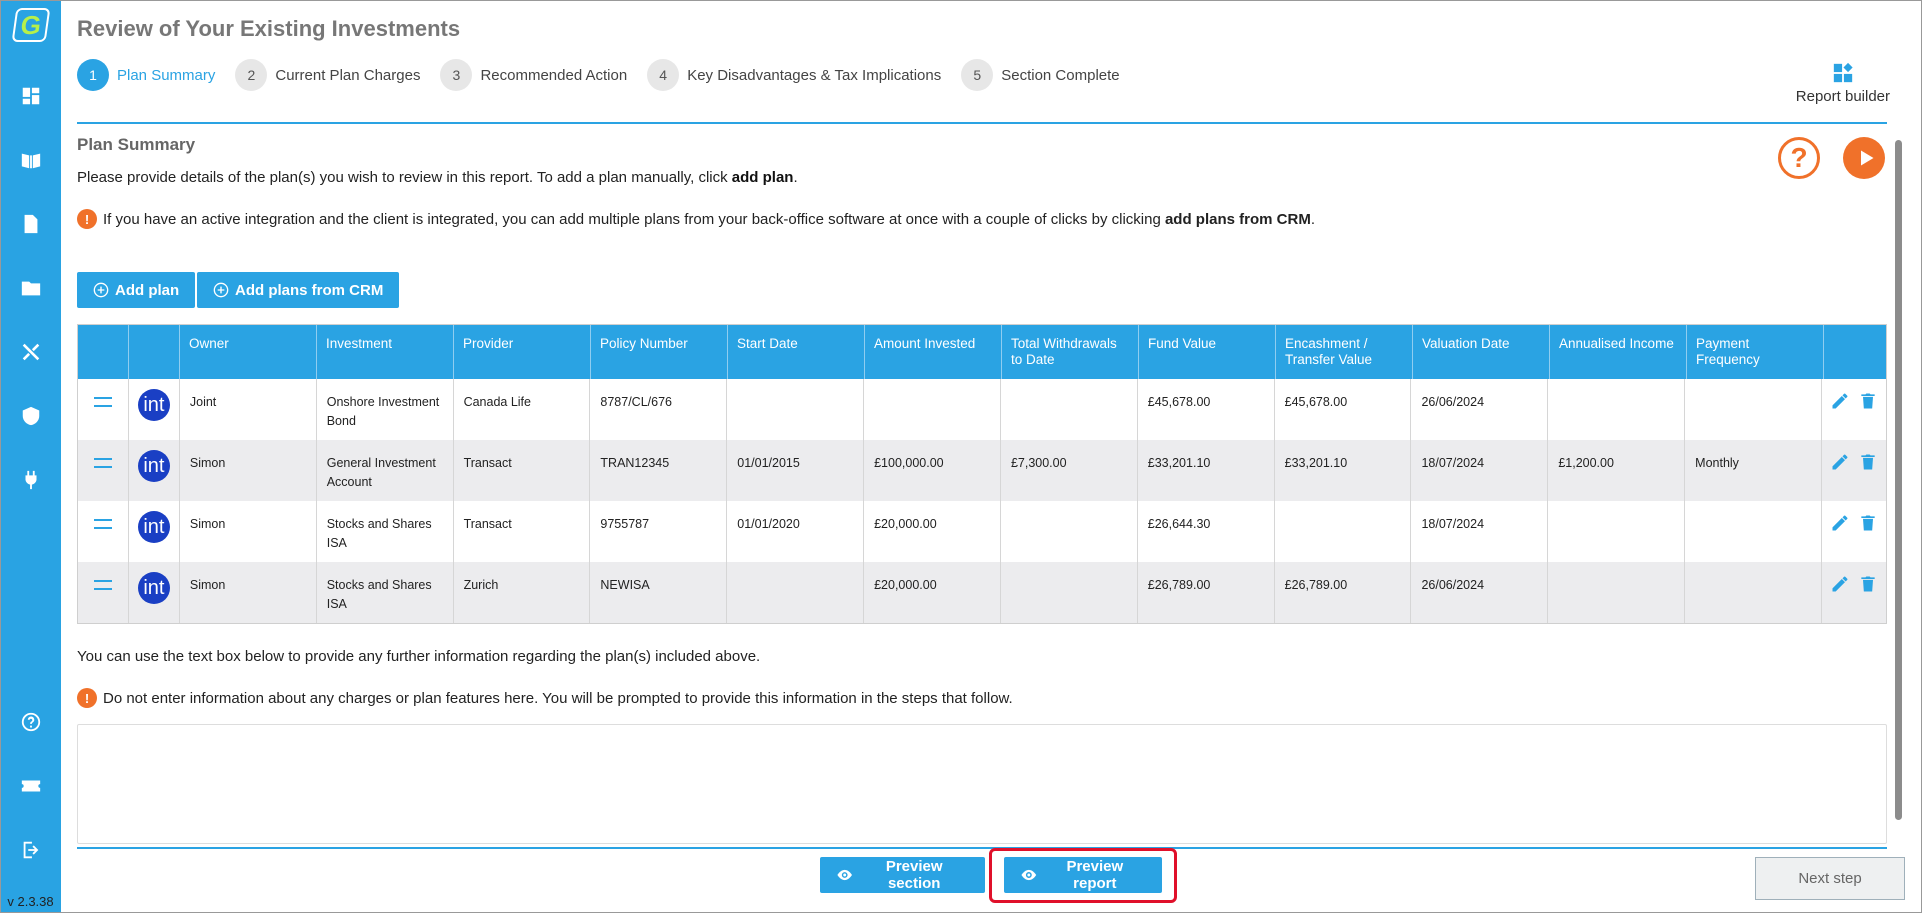 The width and height of the screenshot is (1922, 913). What do you see at coordinates (93, 75) in the screenshot?
I see `step-number: 1` at bounding box center [93, 75].